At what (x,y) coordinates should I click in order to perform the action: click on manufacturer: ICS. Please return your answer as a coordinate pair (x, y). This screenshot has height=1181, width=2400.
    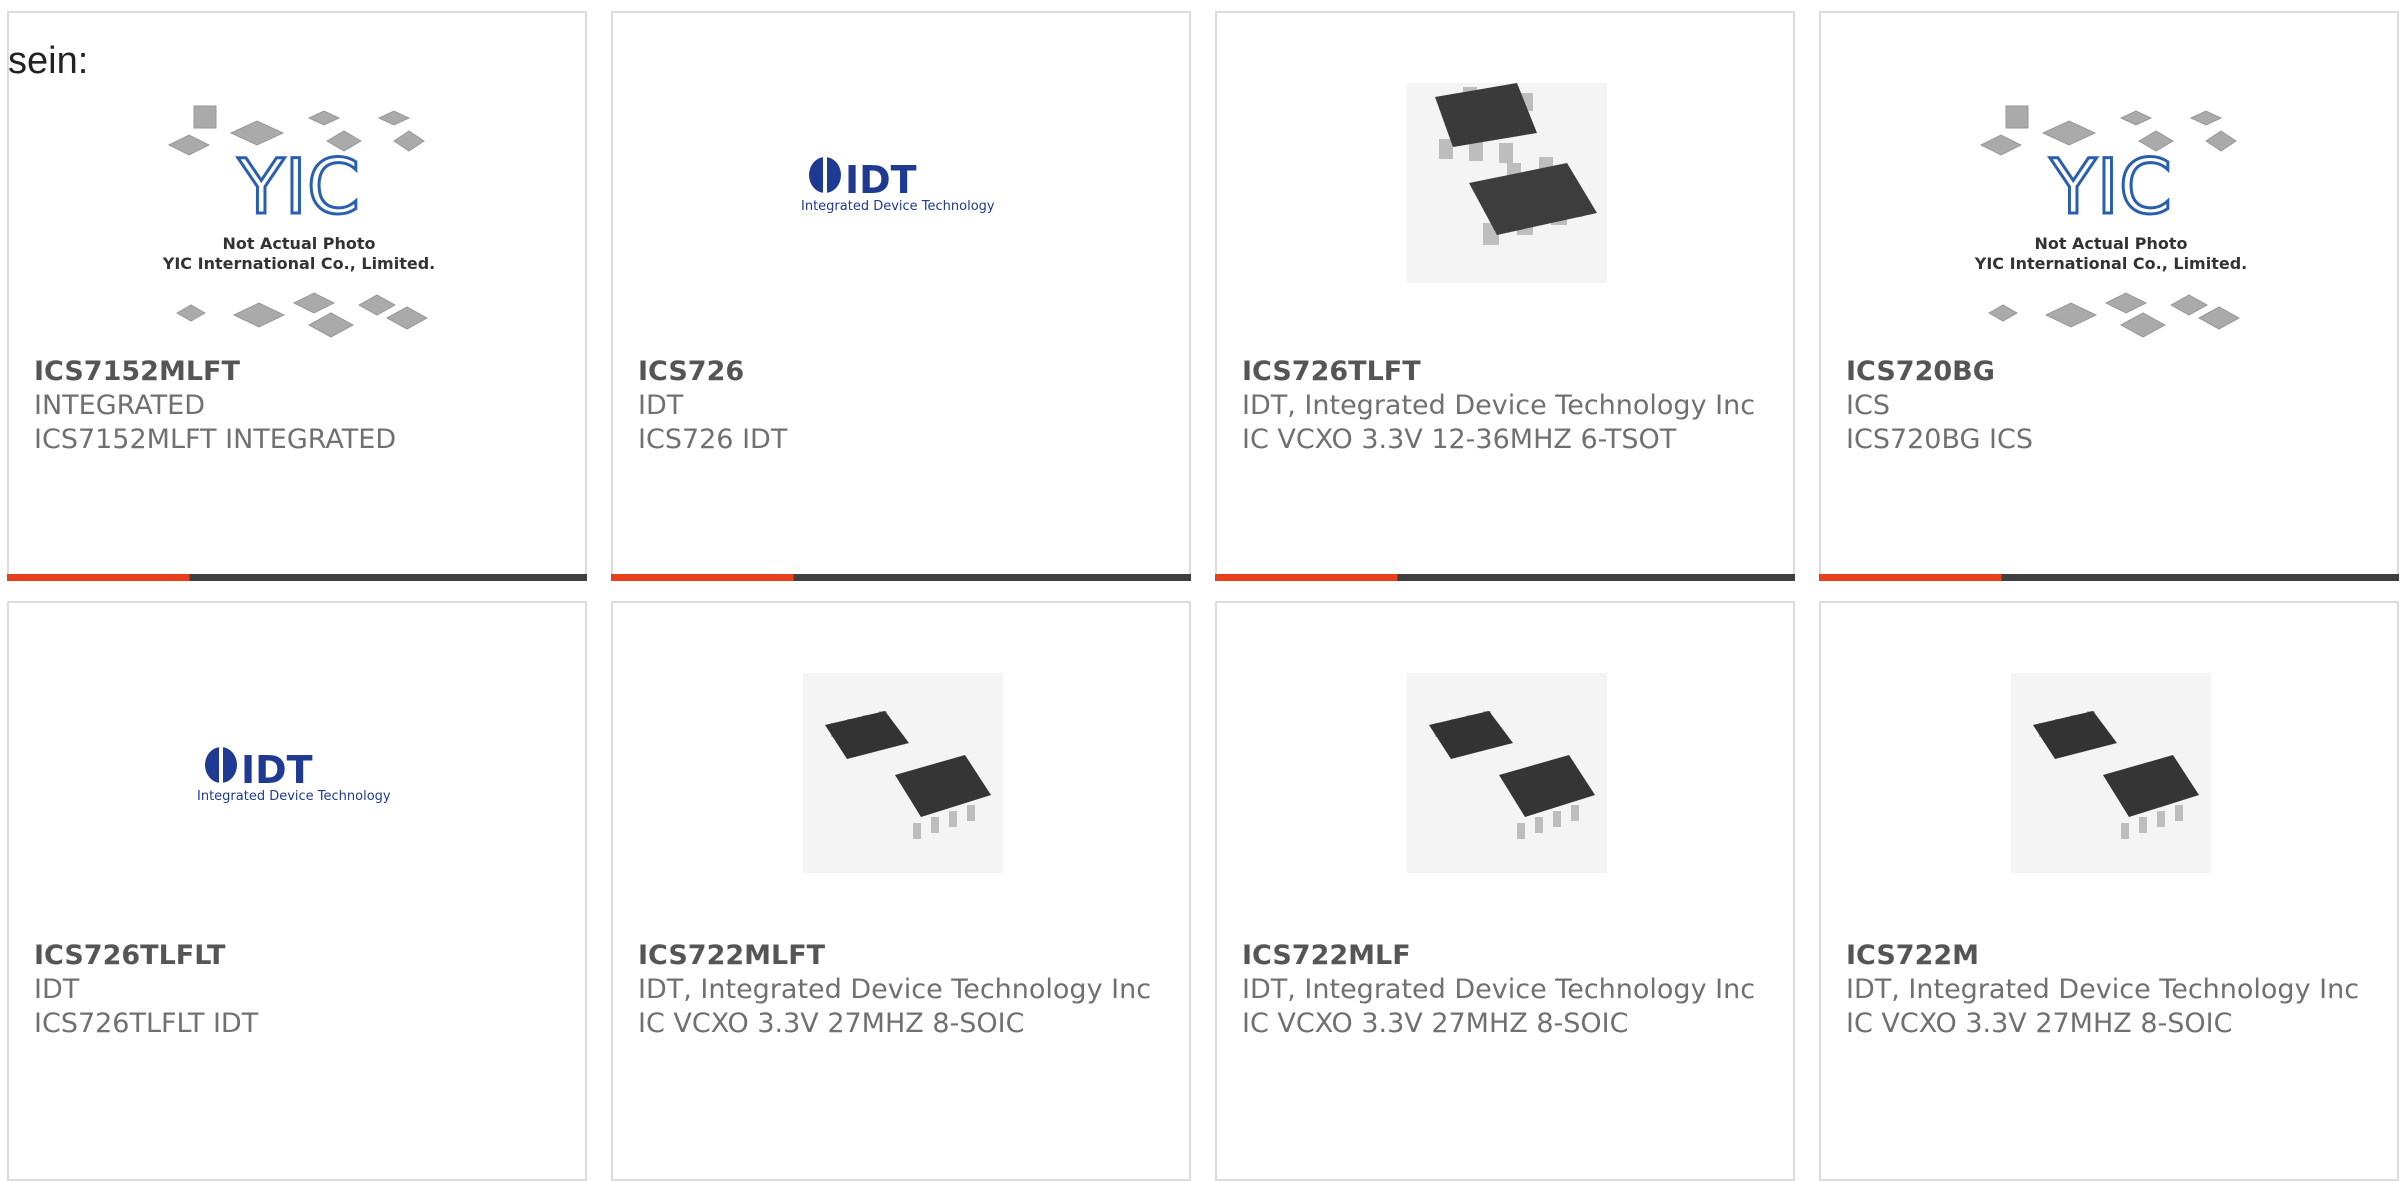
    Looking at the image, I should click on (1868, 405).